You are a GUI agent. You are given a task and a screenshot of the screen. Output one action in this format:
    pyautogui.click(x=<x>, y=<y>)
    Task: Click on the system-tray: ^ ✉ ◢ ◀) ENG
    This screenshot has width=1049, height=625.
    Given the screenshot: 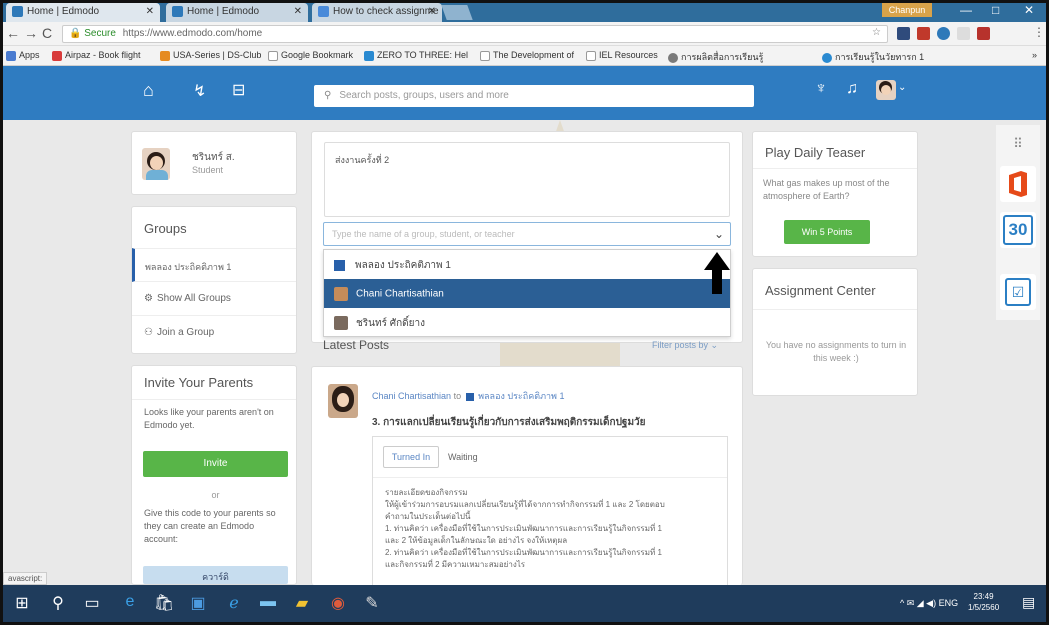 What is the action you would take?
    pyautogui.click(x=929, y=603)
    